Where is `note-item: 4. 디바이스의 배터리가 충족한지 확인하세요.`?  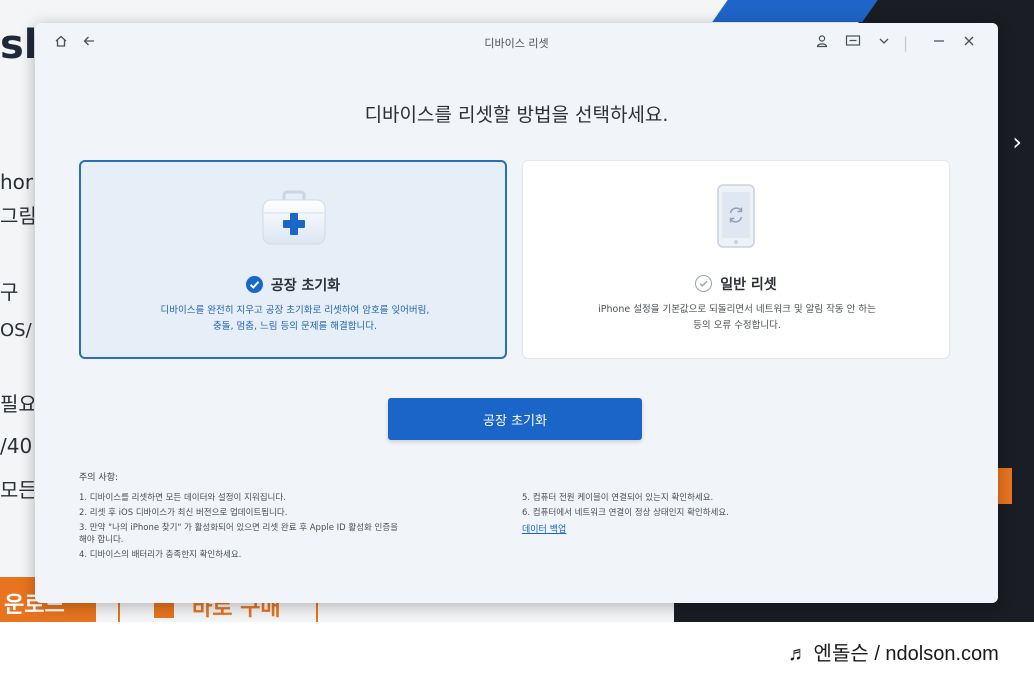 note-item: 4. 디바이스의 배터리가 충족한지 확인하세요. is located at coordinates (160, 555).